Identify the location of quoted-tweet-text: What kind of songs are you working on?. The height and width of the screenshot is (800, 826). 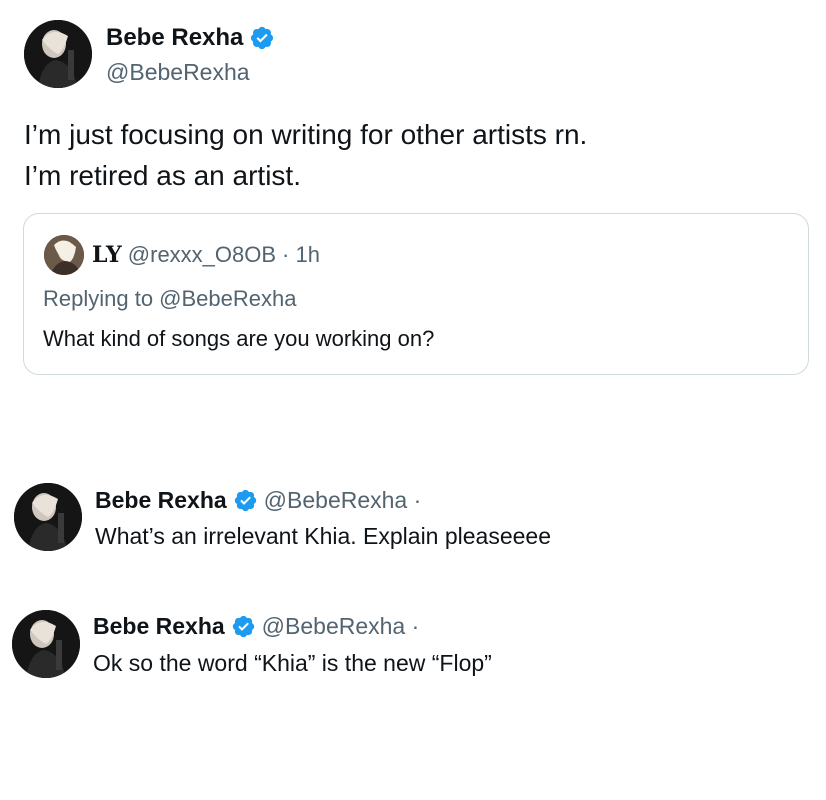
(239, 338).